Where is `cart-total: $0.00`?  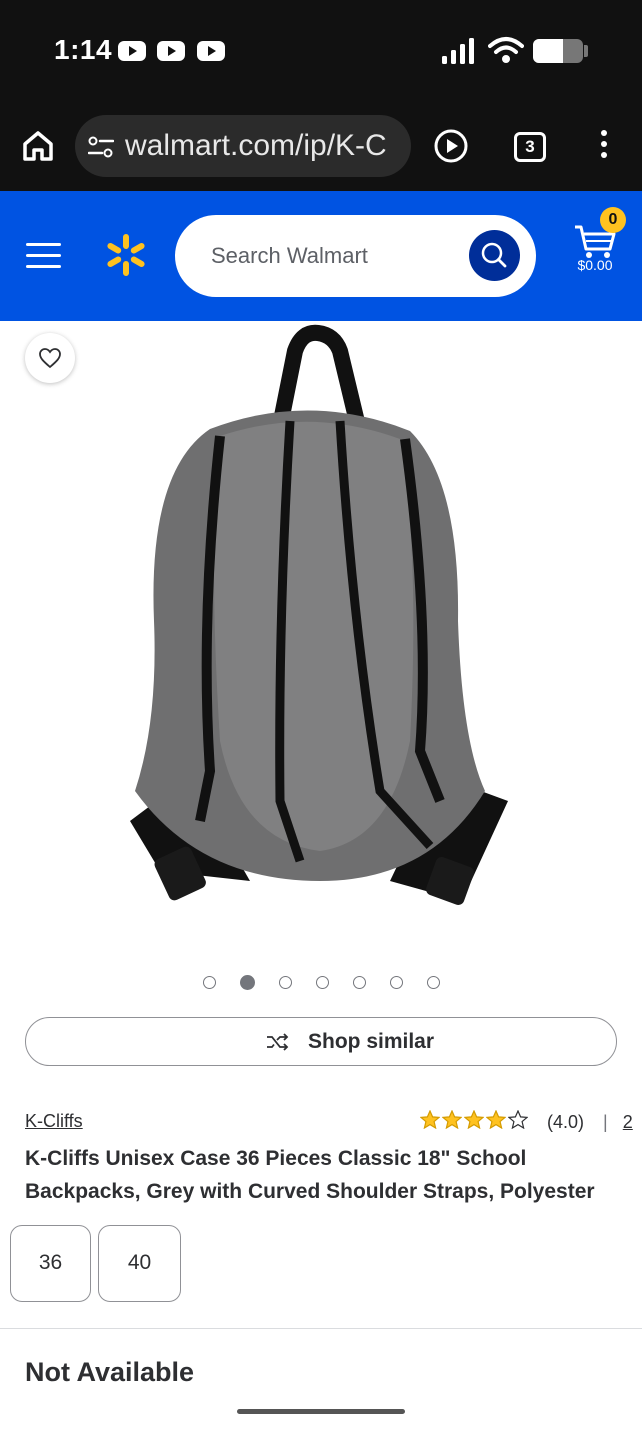
cart-total: $0.00 is located at coordinates (595, 265).